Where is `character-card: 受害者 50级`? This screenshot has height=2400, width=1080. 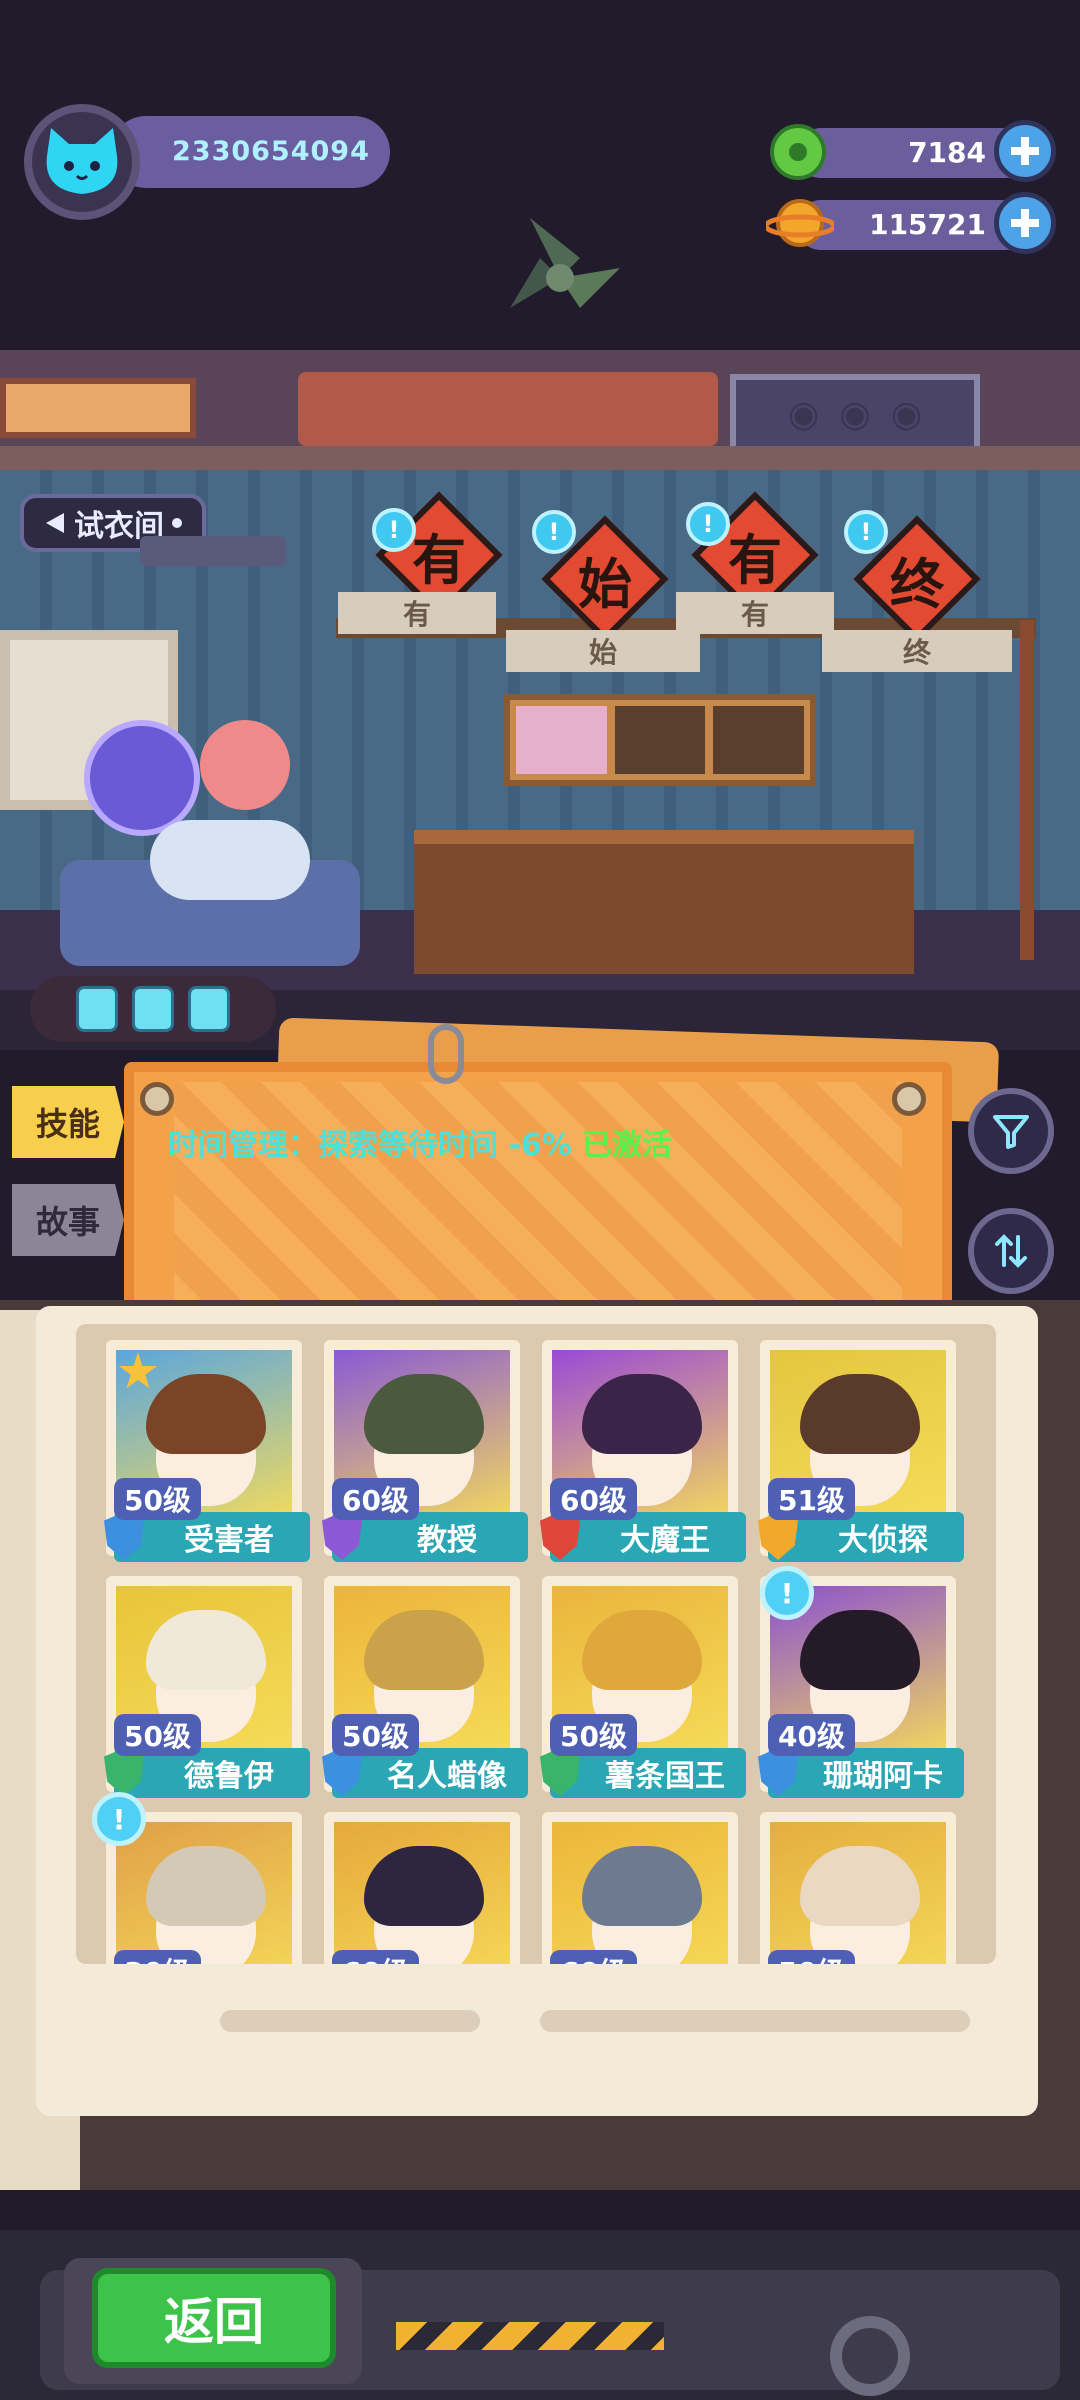
character-card: 受害者 50级 is located at coordinates (207, 1451).